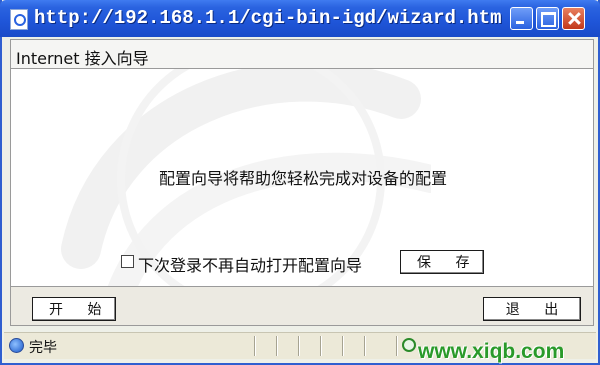  I want to click on ie-status-icon, so click(16, 345).